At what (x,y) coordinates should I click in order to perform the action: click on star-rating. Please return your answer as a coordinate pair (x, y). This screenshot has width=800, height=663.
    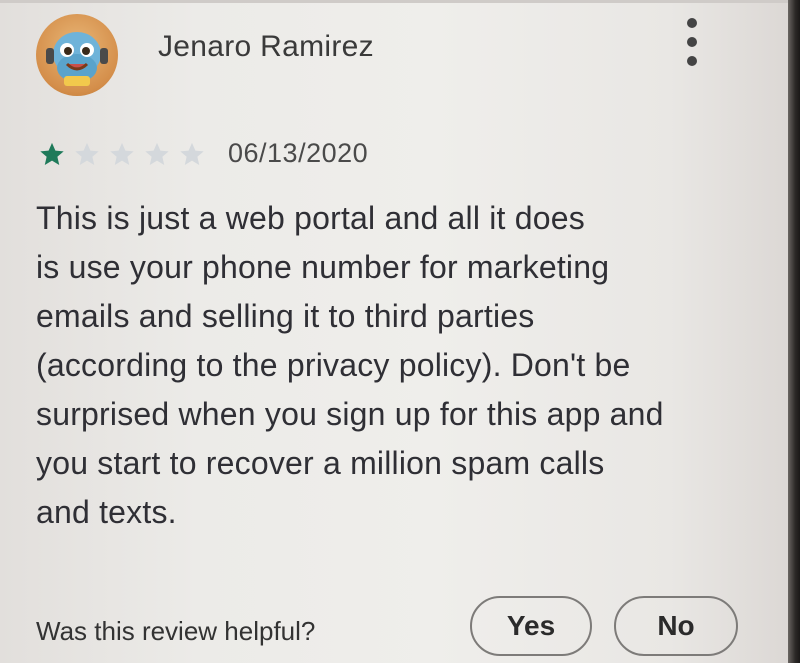
    Looking at the image, I should click on (122, 154).